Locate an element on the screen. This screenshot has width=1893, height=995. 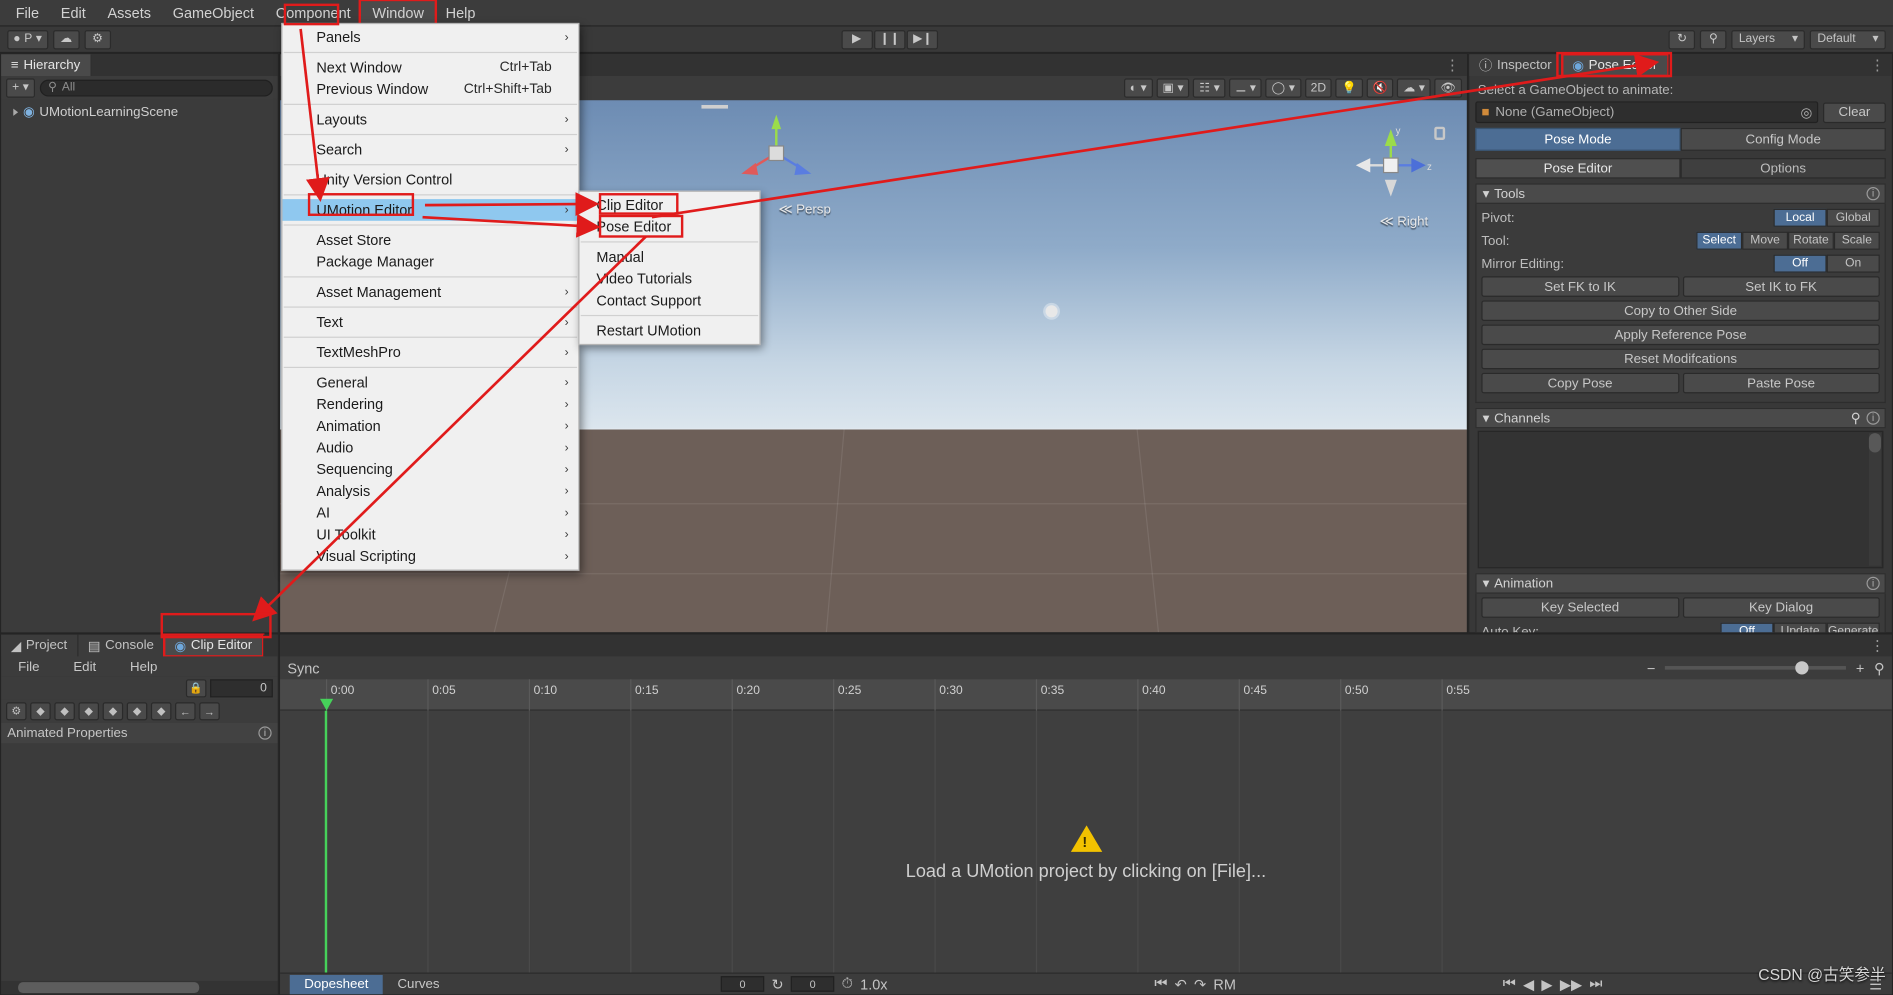
lock-icon: 🔒 is located at coordinates (196, 688).